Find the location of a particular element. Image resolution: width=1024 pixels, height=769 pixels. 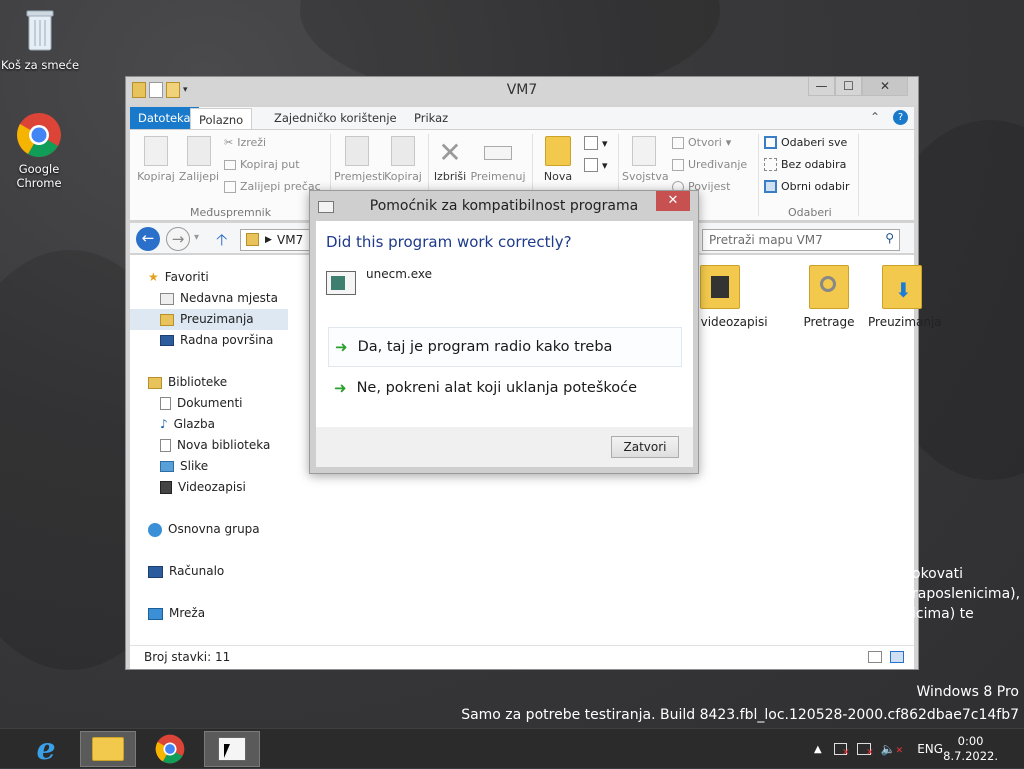

nav-label: Mreža is located at coordinates (187, 613).